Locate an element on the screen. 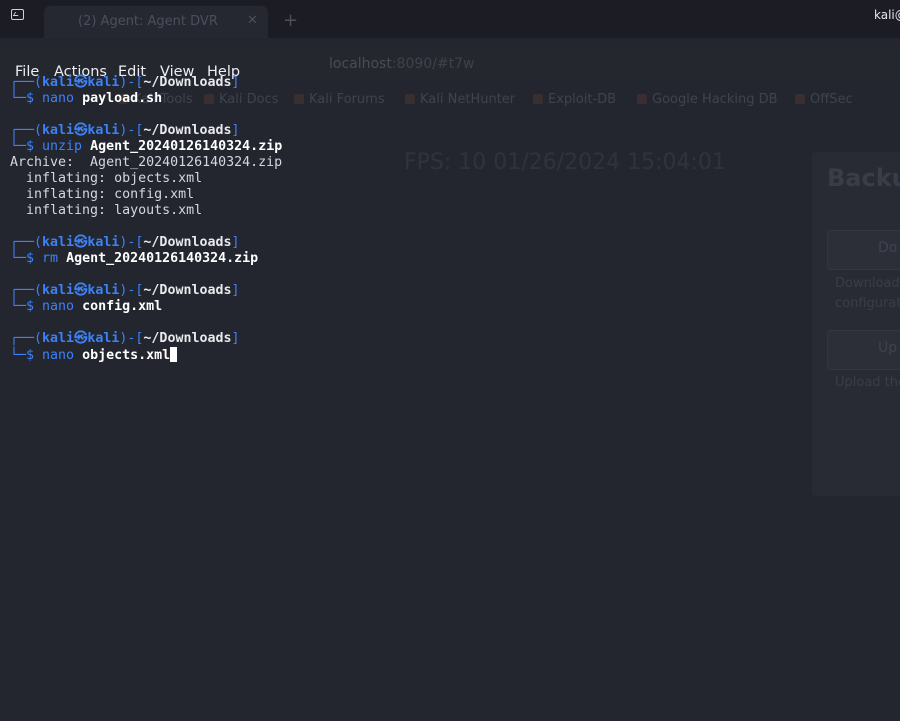 The height and width of the screenshot is (721, 900). command-line: └─$ rm Agent_20240126140324.zip is located at coordinates (455, 259).